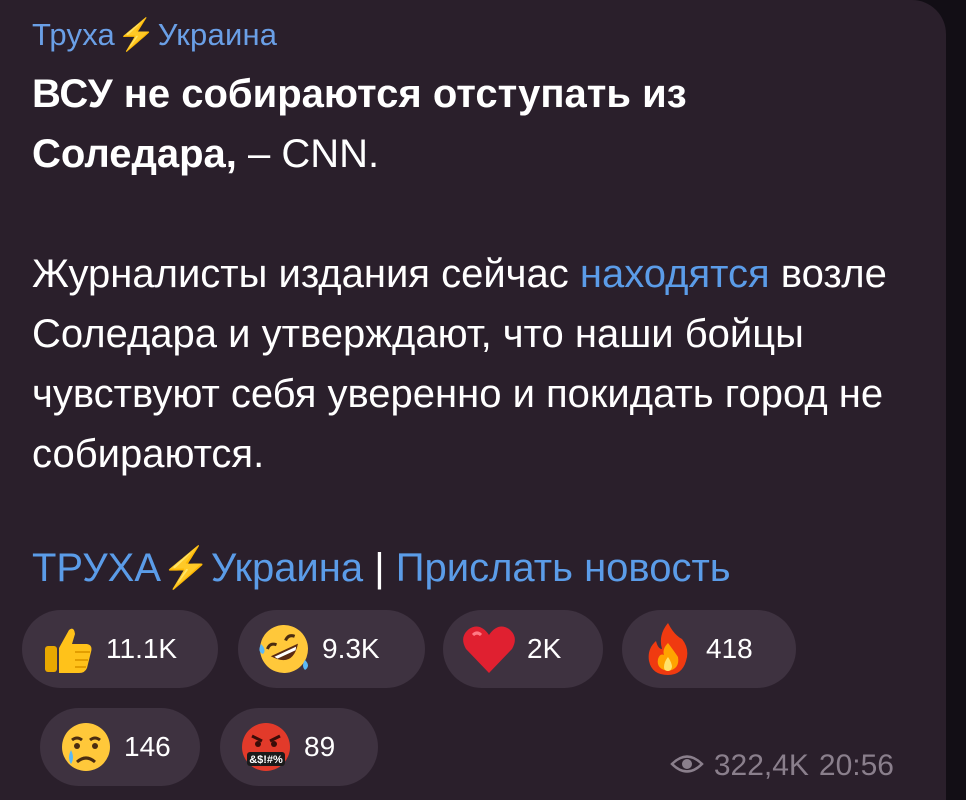  I want to click on body-text-part1: Журналисты издания сейчас, so click(306, 274).